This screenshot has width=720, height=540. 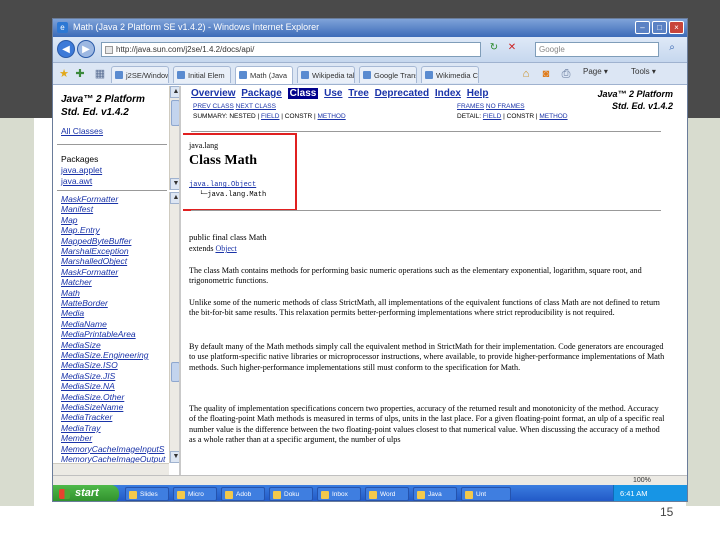 What do you see at coordinates (88, 386) in the screenshot?
I see `class-list-link: MediaSize.NA` at bounding box center [88, 386].